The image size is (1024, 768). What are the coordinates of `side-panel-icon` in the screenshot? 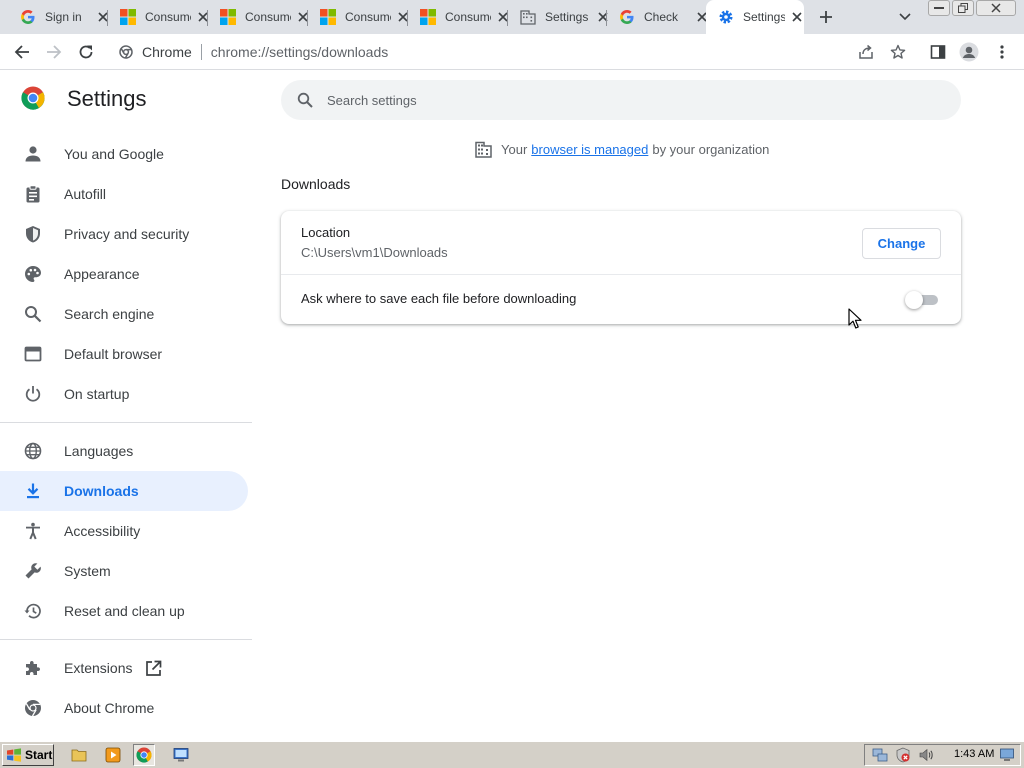 It's located at (938, 52).